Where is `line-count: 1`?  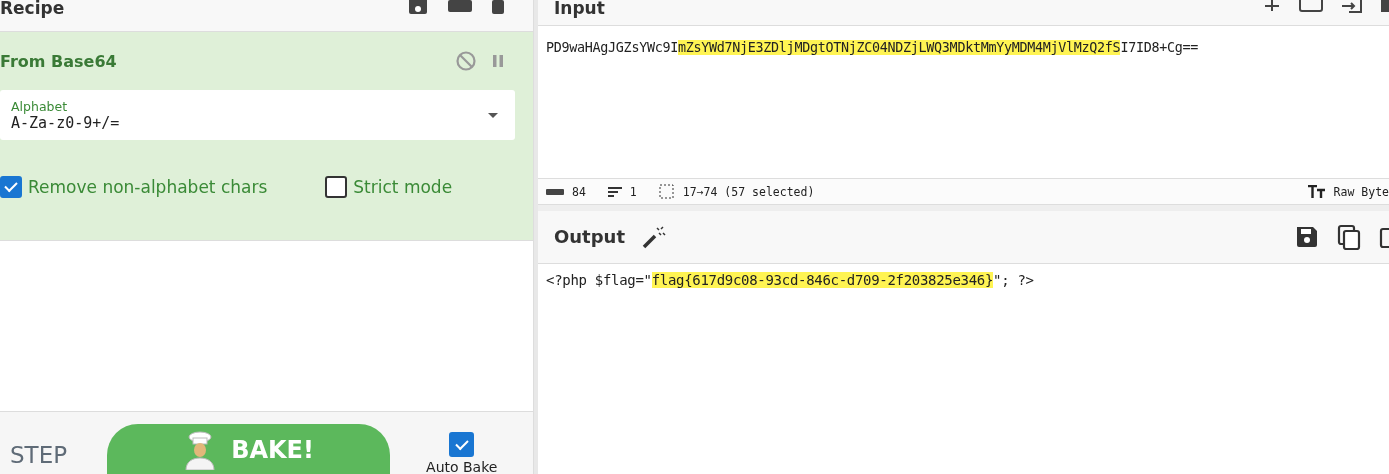 line-count: 1 is located at coordinates (633, 191).